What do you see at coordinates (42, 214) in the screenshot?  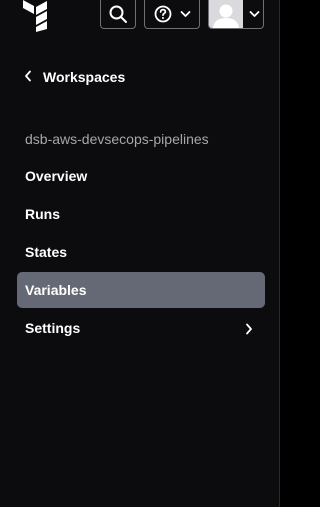 I see `nav-item-label: Runs` at bounding box center [42, 214].